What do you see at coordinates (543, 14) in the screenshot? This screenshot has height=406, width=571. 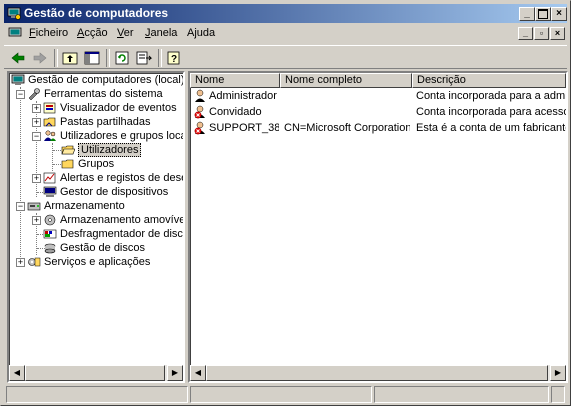 I see `maximize-button` at bounding box center [543, 14].